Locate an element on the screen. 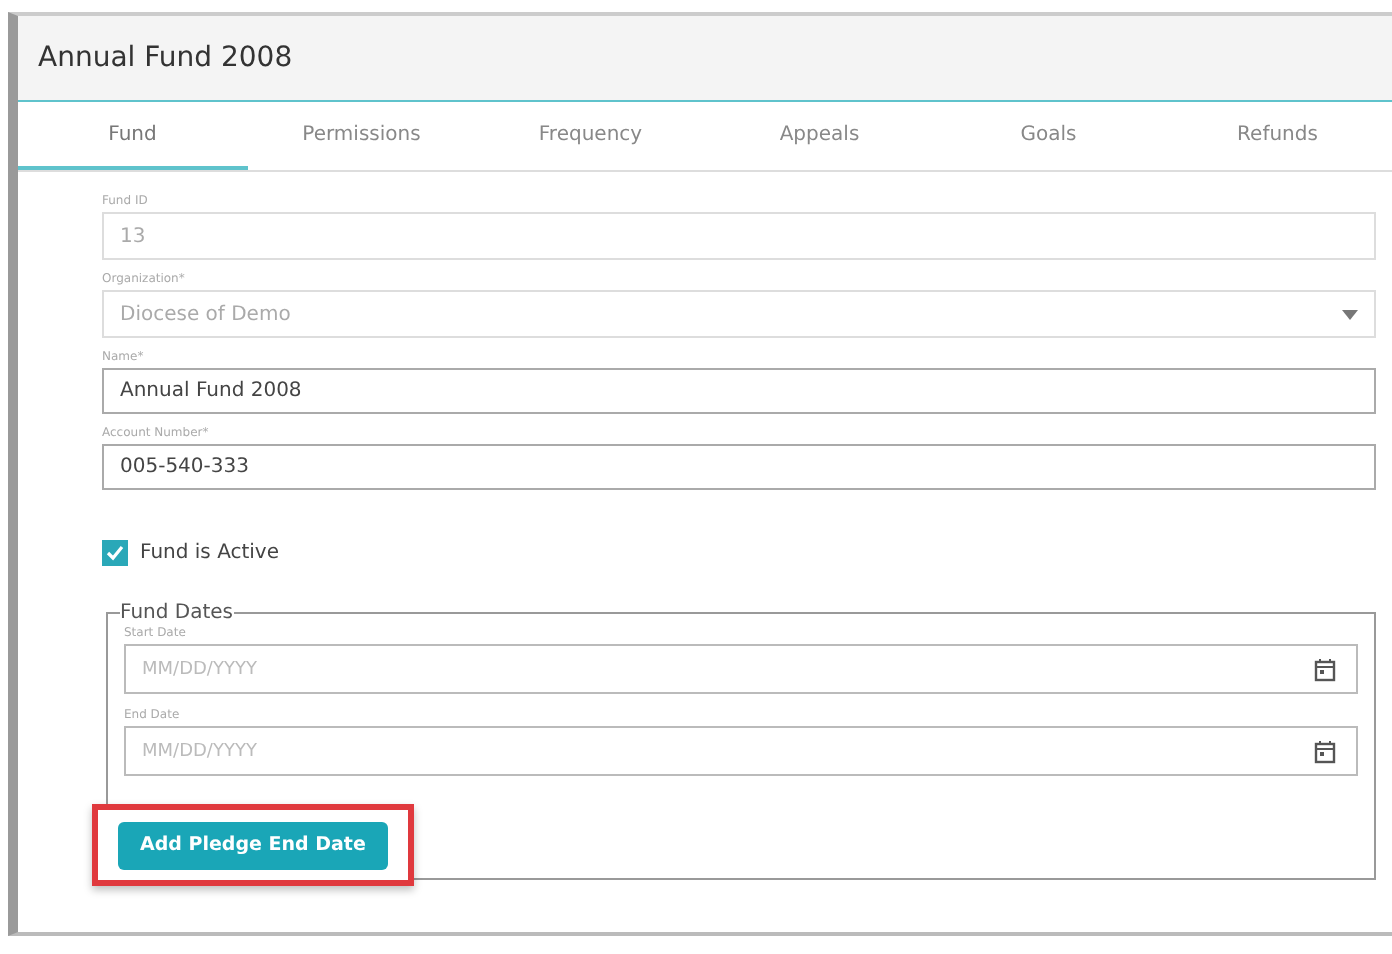 The width and height of the screenshot is (1392, 954). tab: Goals is located at coordinates (1048, 136).